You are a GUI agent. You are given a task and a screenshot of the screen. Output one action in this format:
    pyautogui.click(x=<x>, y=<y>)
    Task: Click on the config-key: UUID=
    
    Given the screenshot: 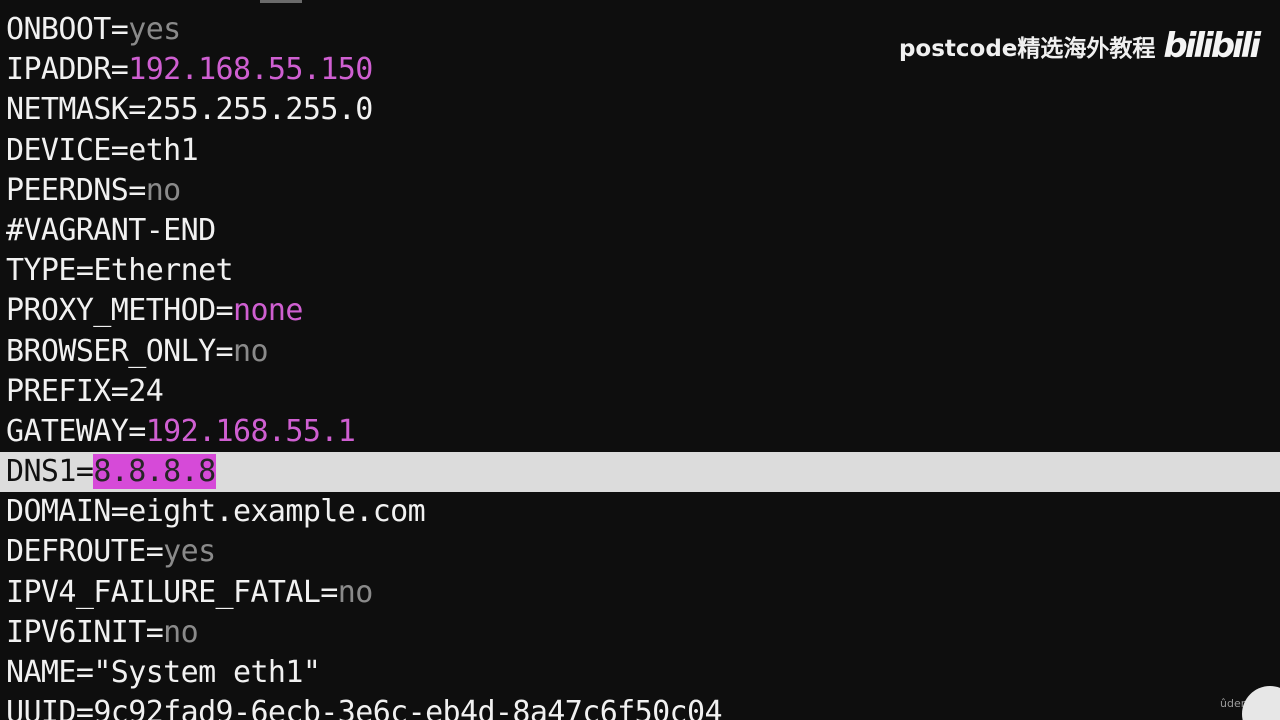 What is the action you would take?
    pyautogui.click(x=50, y=707)
    